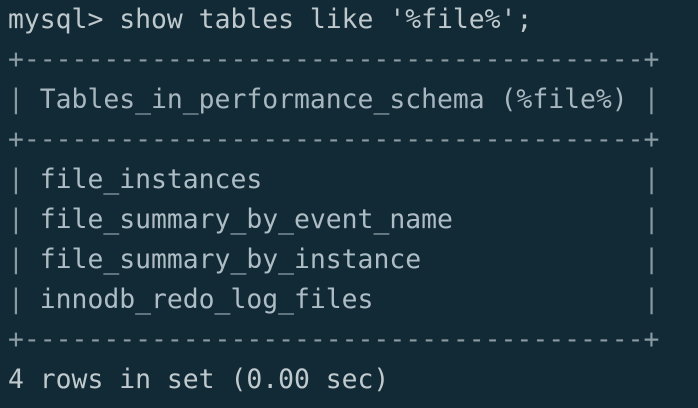 The height and width of the screenshot is (408, 698). I want to click on header-left-pipe: |, so click(24, 99).